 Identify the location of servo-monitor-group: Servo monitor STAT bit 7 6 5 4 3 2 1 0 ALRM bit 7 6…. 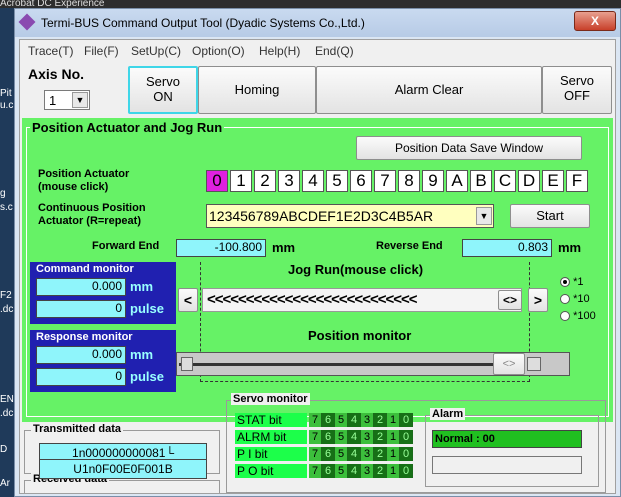
(416, 443).